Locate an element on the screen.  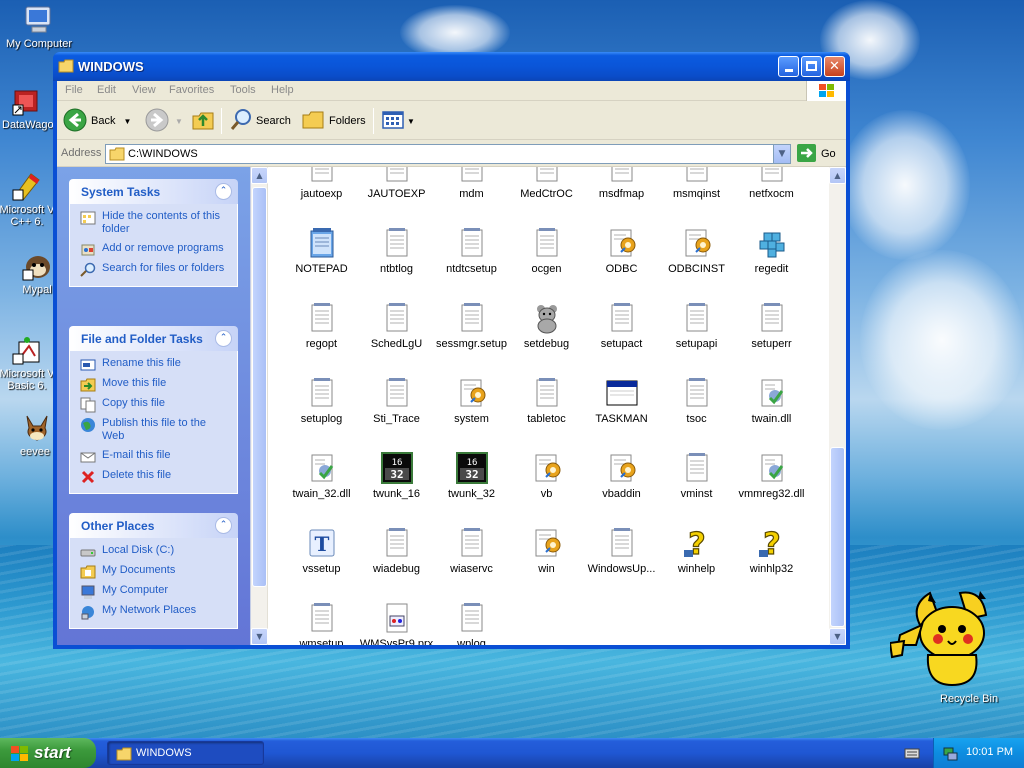
minimize-button is located at coordinates (788, 66).